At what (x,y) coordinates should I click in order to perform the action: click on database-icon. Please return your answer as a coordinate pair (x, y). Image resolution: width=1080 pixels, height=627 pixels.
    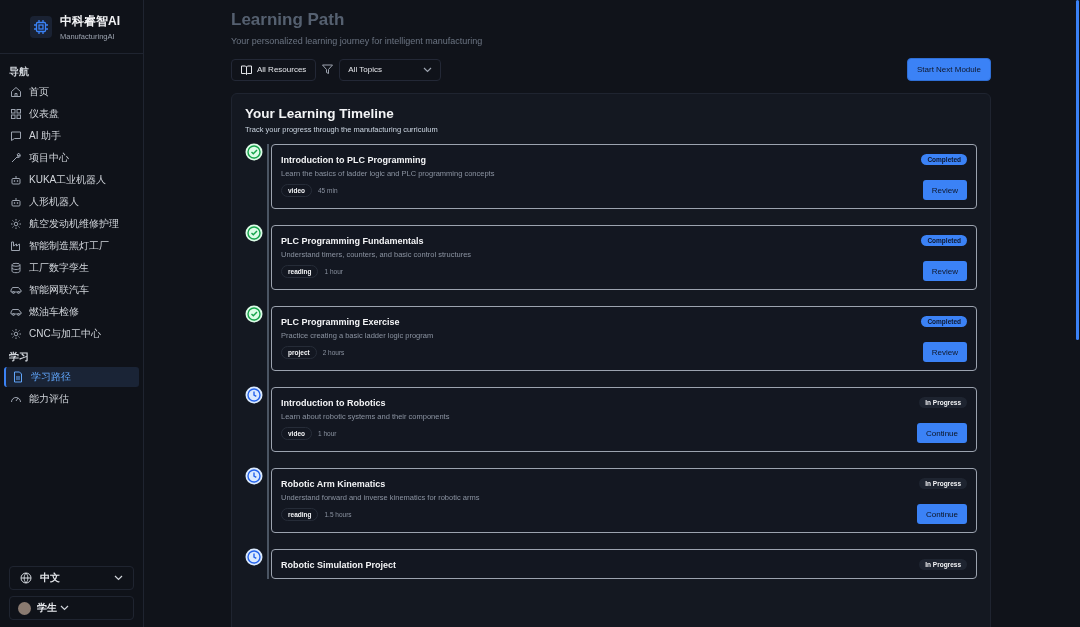
    Looking at the image, I should click on (16, 268).